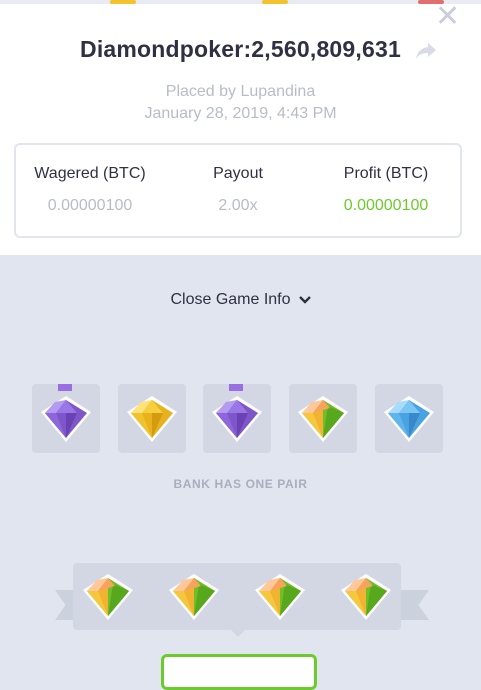  What do you see at coordinates (414, 605) in the screenshot?
I see `ribbon-right` at bounding box center [414, 605].